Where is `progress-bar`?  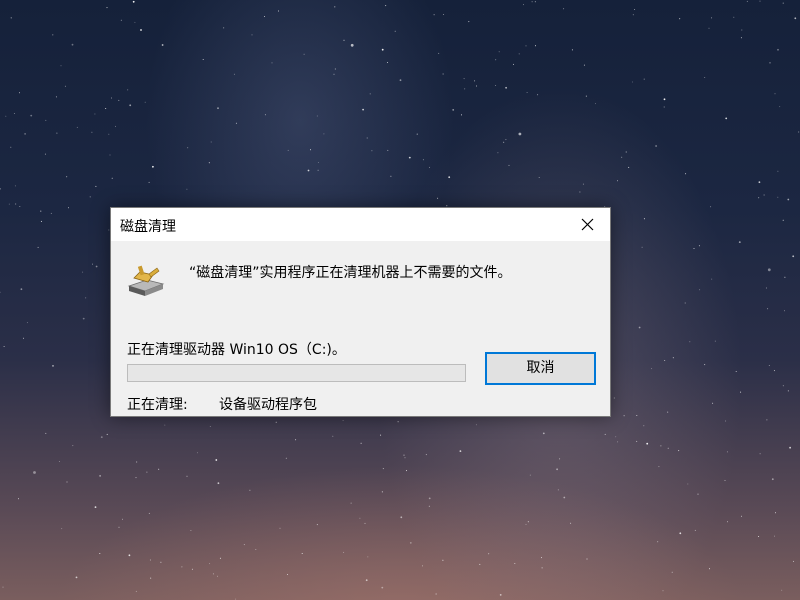
progress-bar is located at coordinates (296, 373).